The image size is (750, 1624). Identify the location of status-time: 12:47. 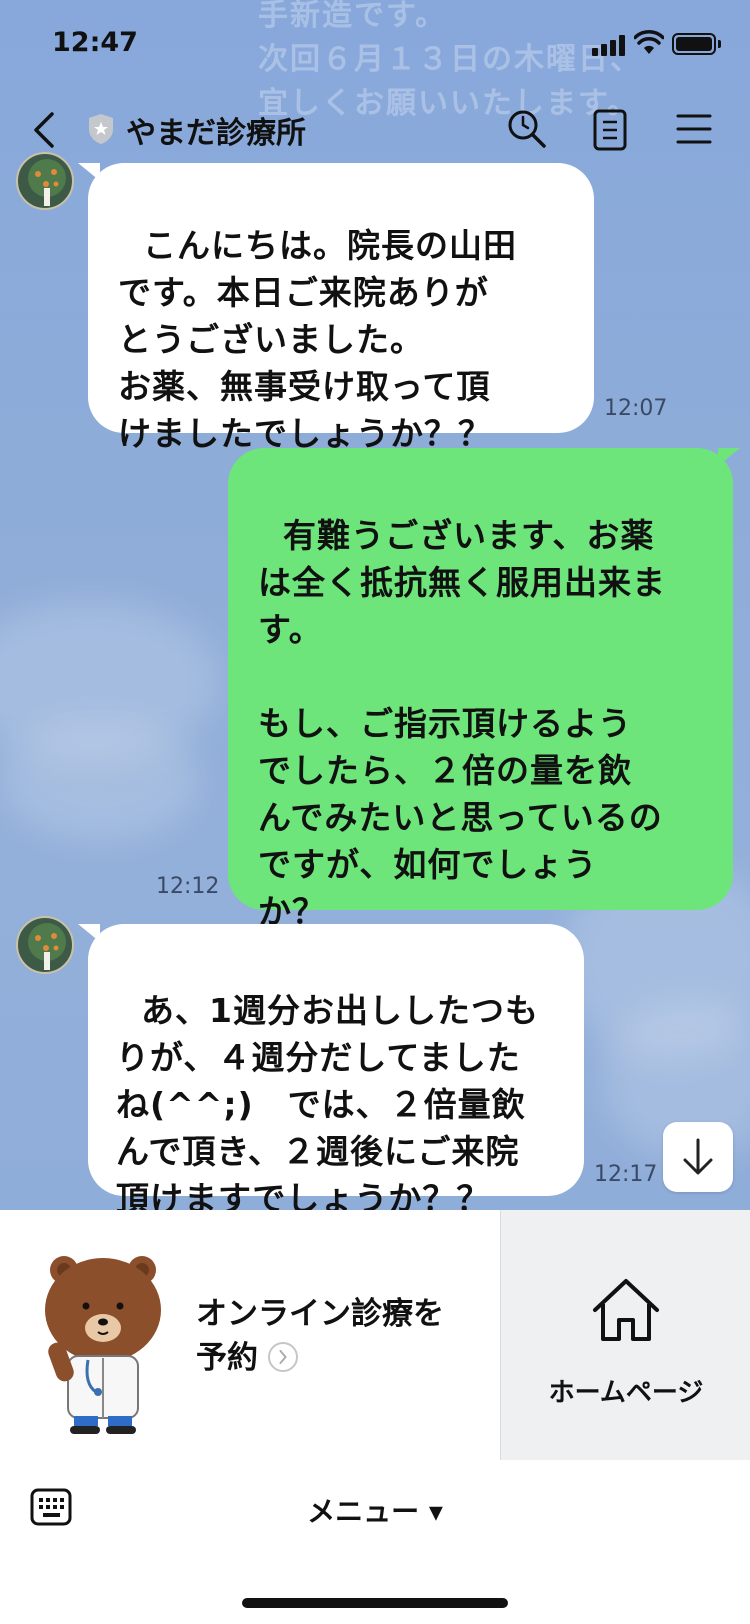
(95, 42).